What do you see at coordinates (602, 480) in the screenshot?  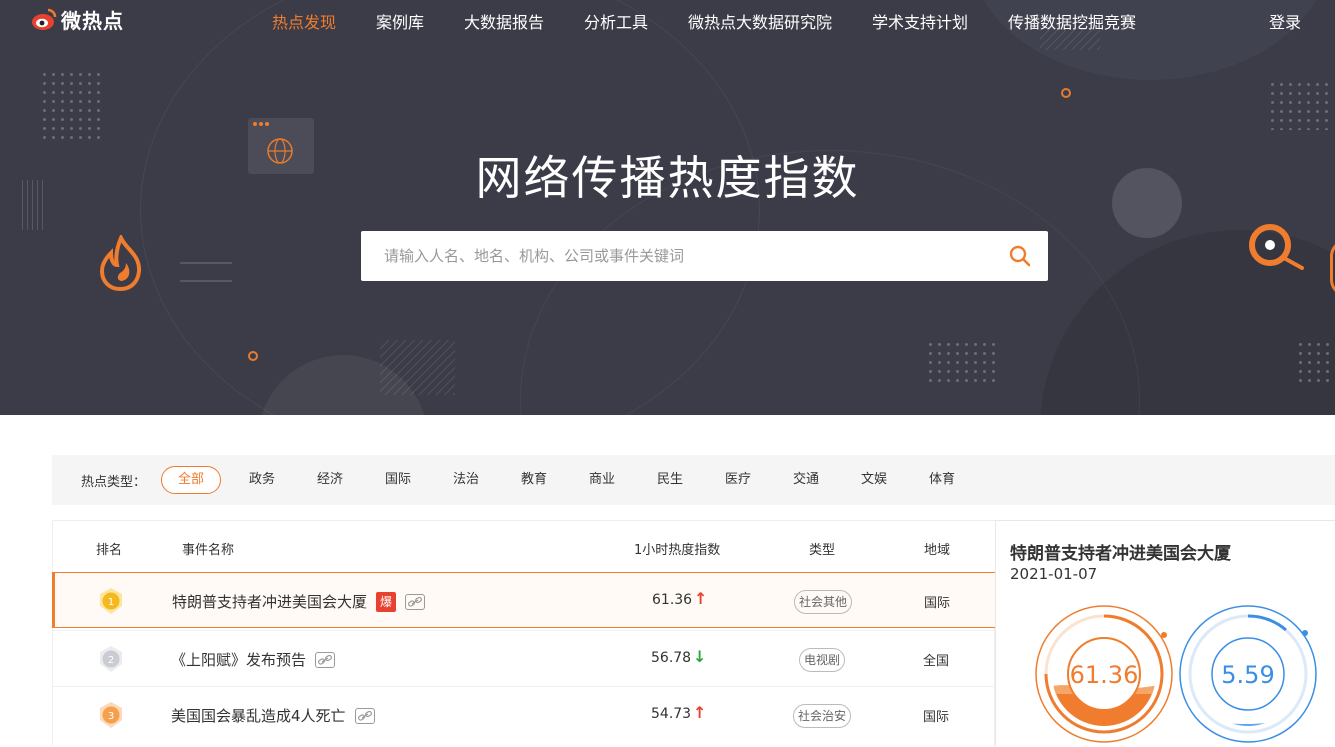 I see `filter-chip-business: 商业` at bounding box center [602, 480].